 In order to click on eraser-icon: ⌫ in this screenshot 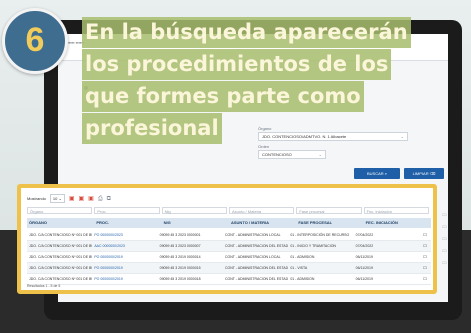, I will do `click(432, 173)`.